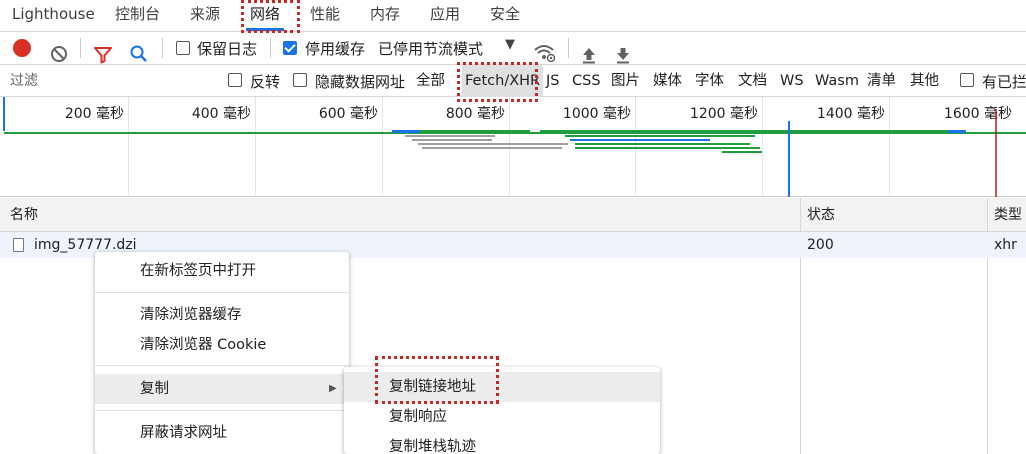 The width and height of the screenshot is (1026, 454). I want to click on disable-cache-label: 停用缓存, so click(335, 49).